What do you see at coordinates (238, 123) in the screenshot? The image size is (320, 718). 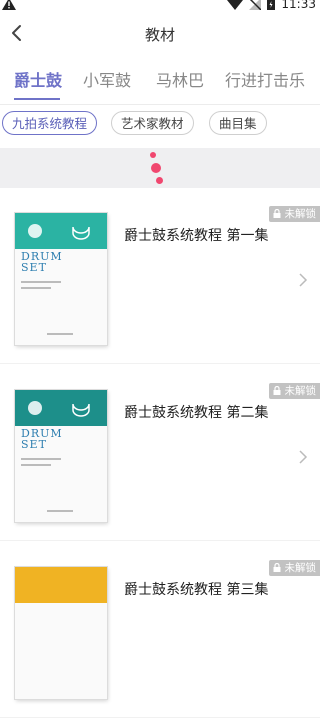 I see `chip-song-collection: 曲目集` at bounding box center [238, 123].